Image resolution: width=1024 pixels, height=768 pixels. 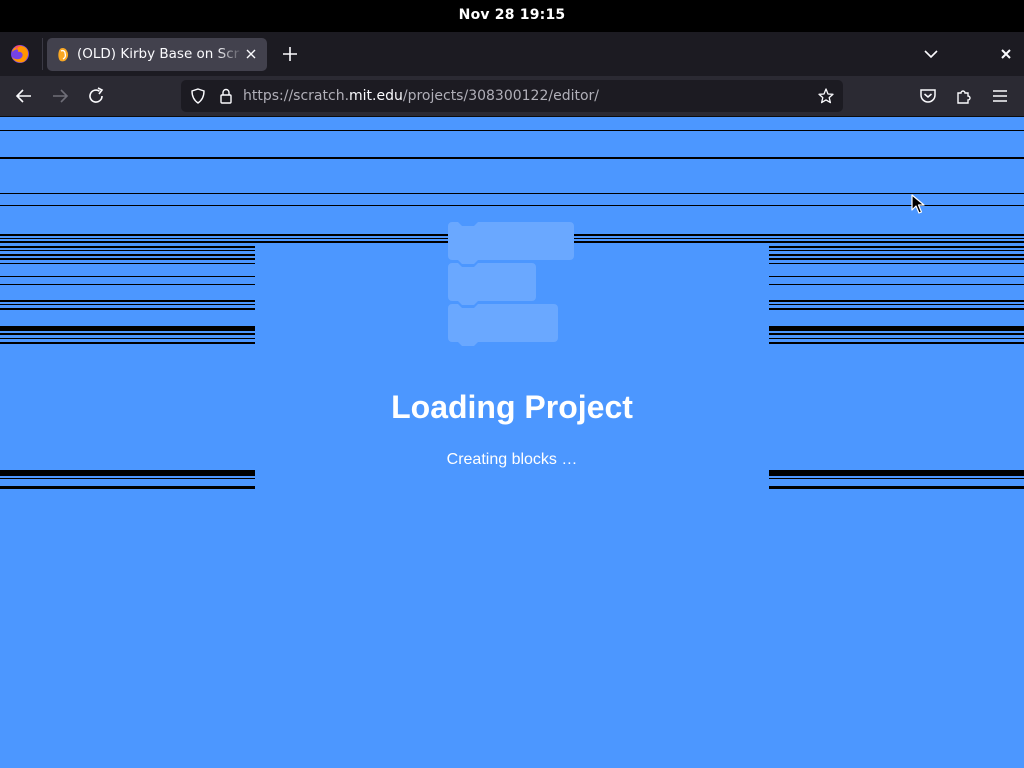 What do you see at coordinates (20, 54) in the screenshot?
I see `firefox-icon` at bounding box center [20, 54].